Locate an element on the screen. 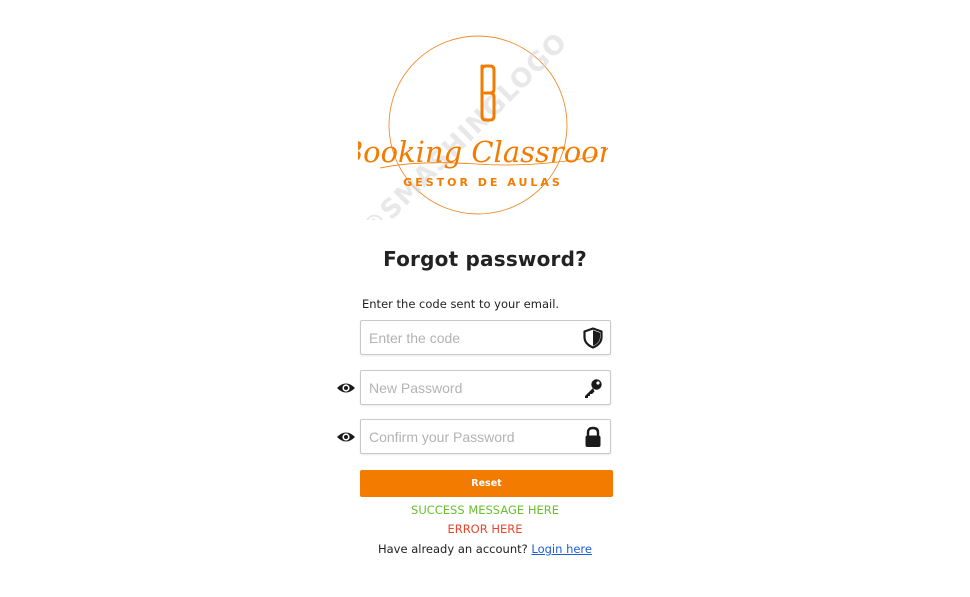 The image size is (970, 597). toggle-new-password-visibility-eye-icon is located at coordinates (346, 388).